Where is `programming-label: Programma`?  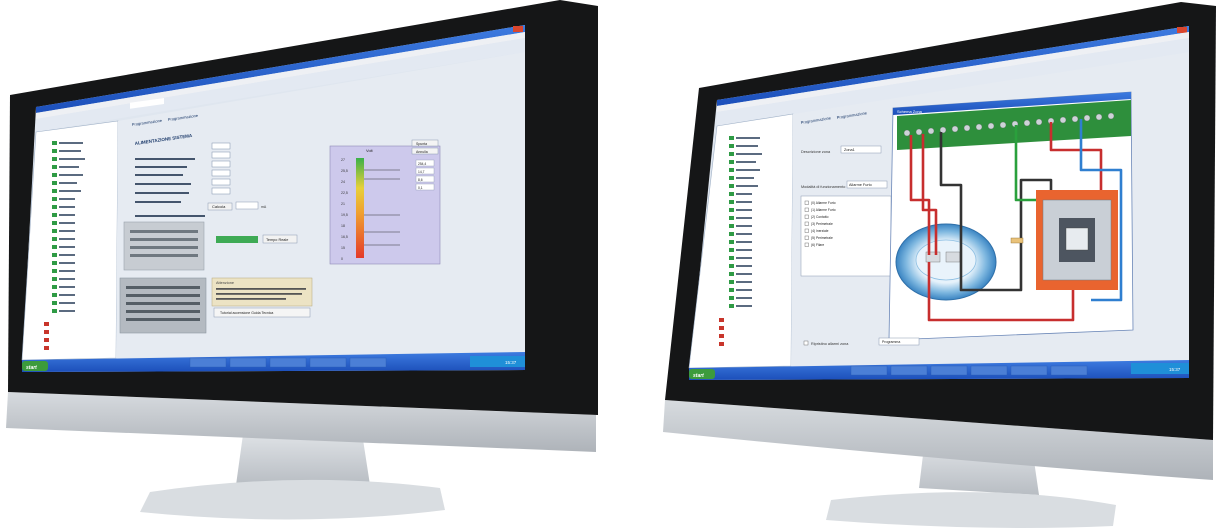 programming-label: Programma is located at coordinates (891, 342).